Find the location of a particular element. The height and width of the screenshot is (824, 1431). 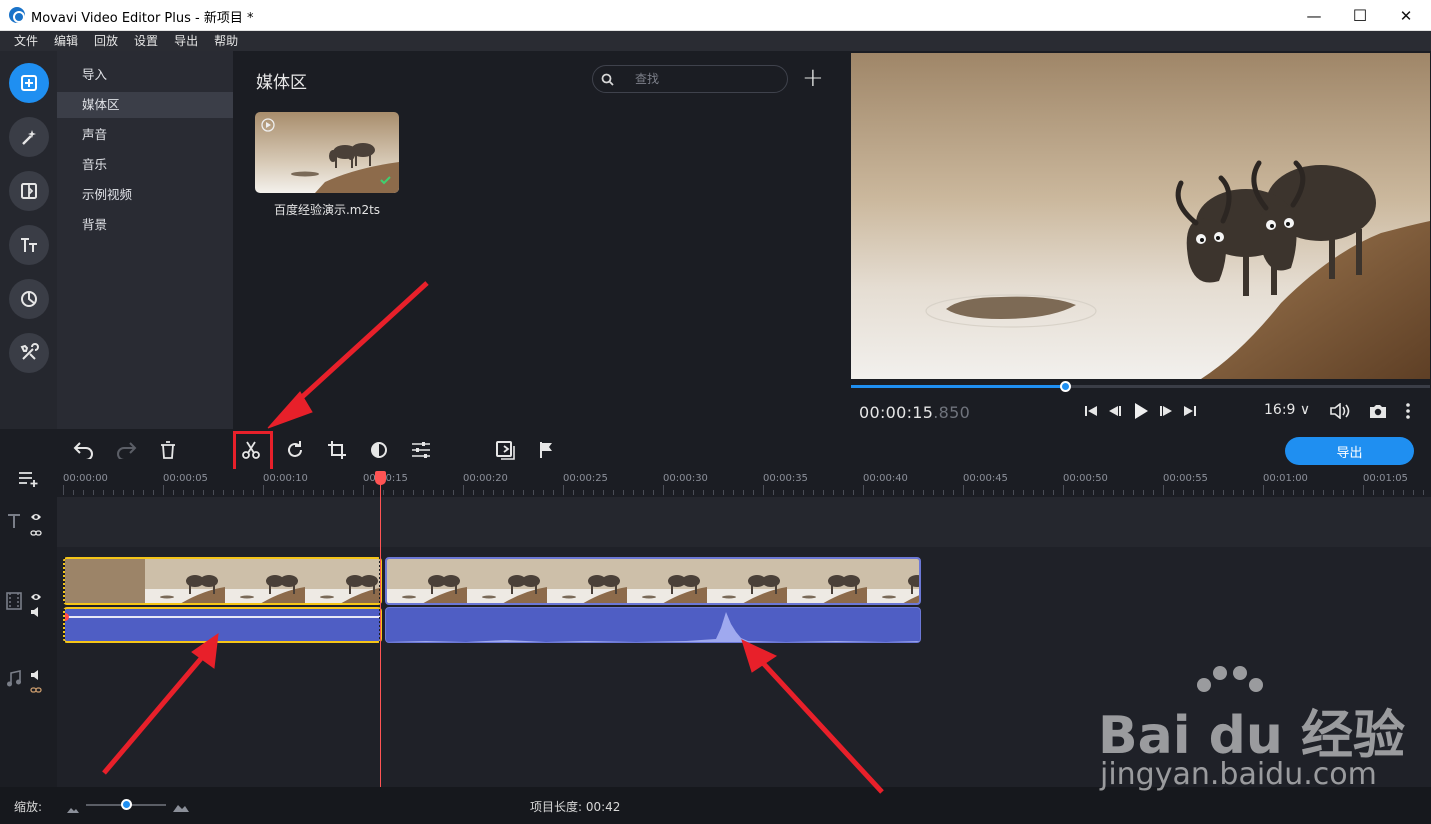

preview-scrub-handle is located at coordinates (1066, 386).